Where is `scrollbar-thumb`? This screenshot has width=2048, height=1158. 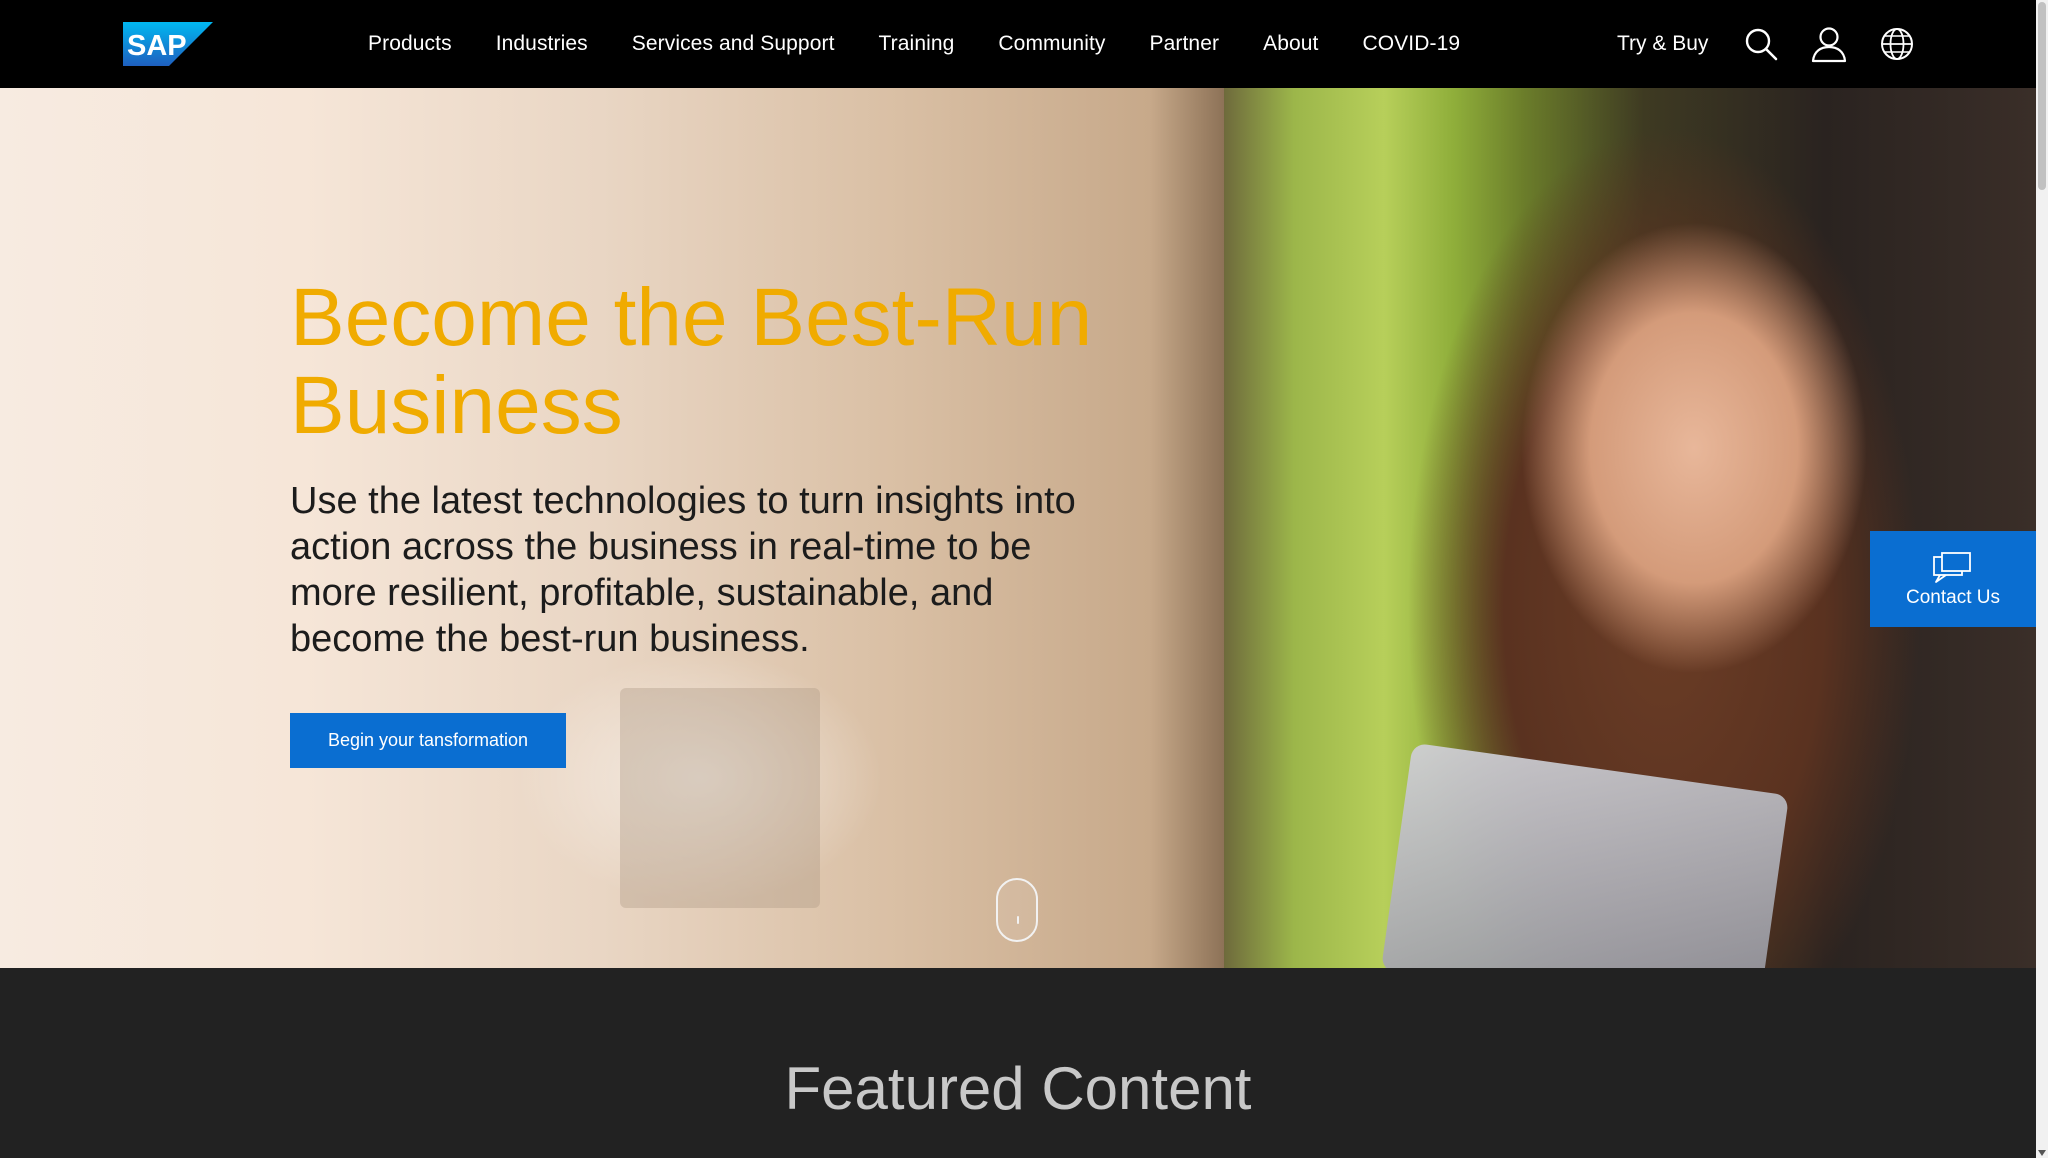 scrollbar-thumb is located at coordinates (2042, 96).